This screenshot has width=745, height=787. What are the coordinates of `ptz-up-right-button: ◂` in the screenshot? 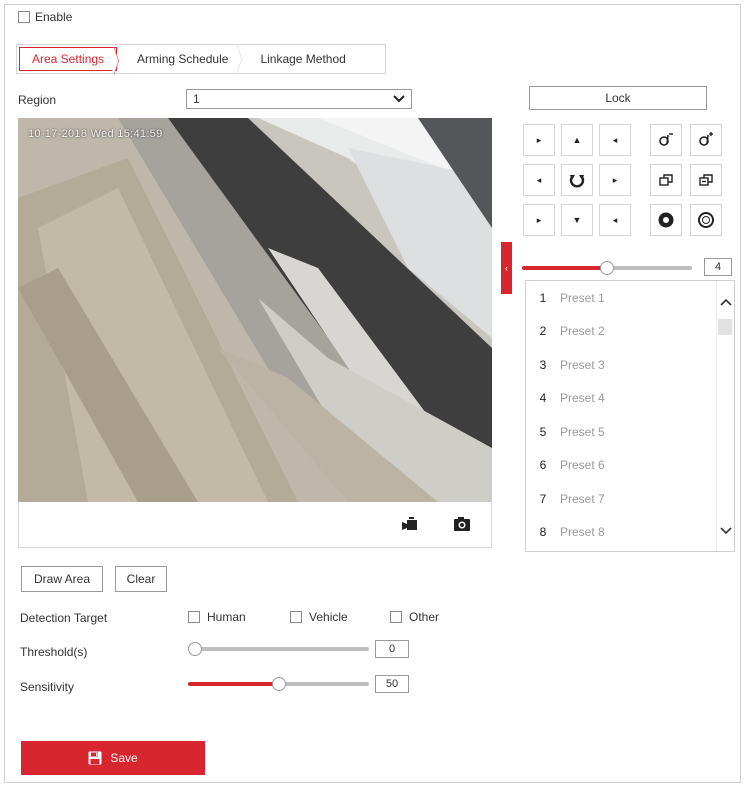 It's located at (615, 140).